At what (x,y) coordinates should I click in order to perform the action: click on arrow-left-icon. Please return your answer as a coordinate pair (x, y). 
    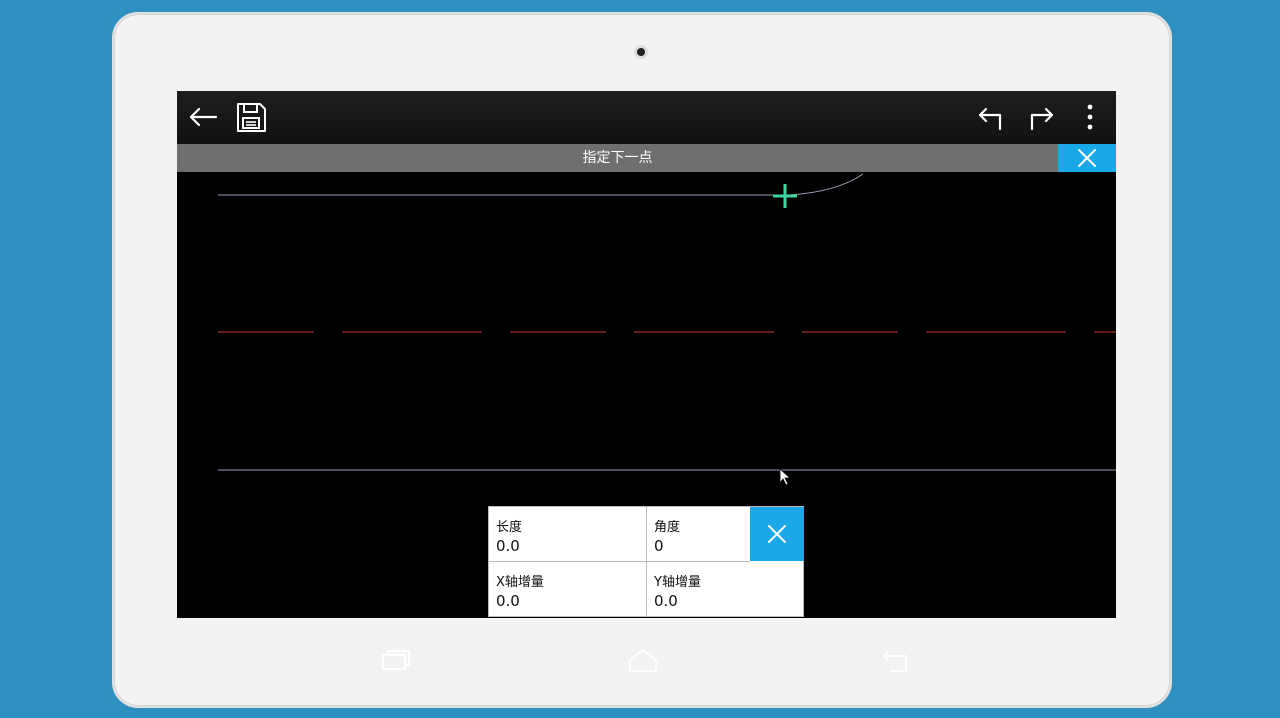
    Looking at the image, I should click on (203, 117).